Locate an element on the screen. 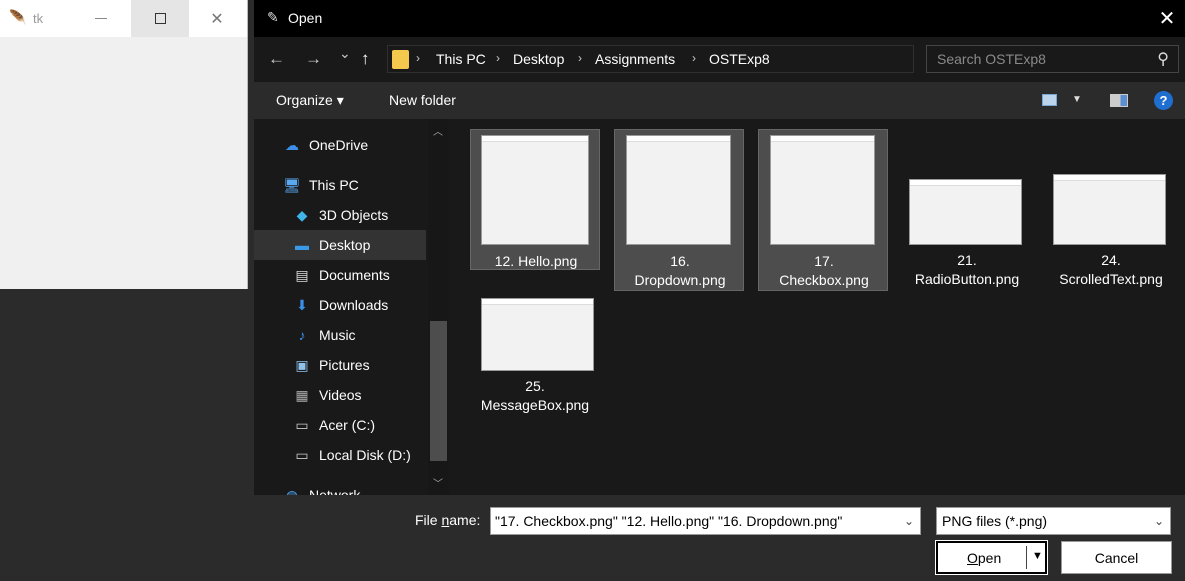 This screenshot has width=1185, height=581. minimize-button is located at coordinates (101, 18).